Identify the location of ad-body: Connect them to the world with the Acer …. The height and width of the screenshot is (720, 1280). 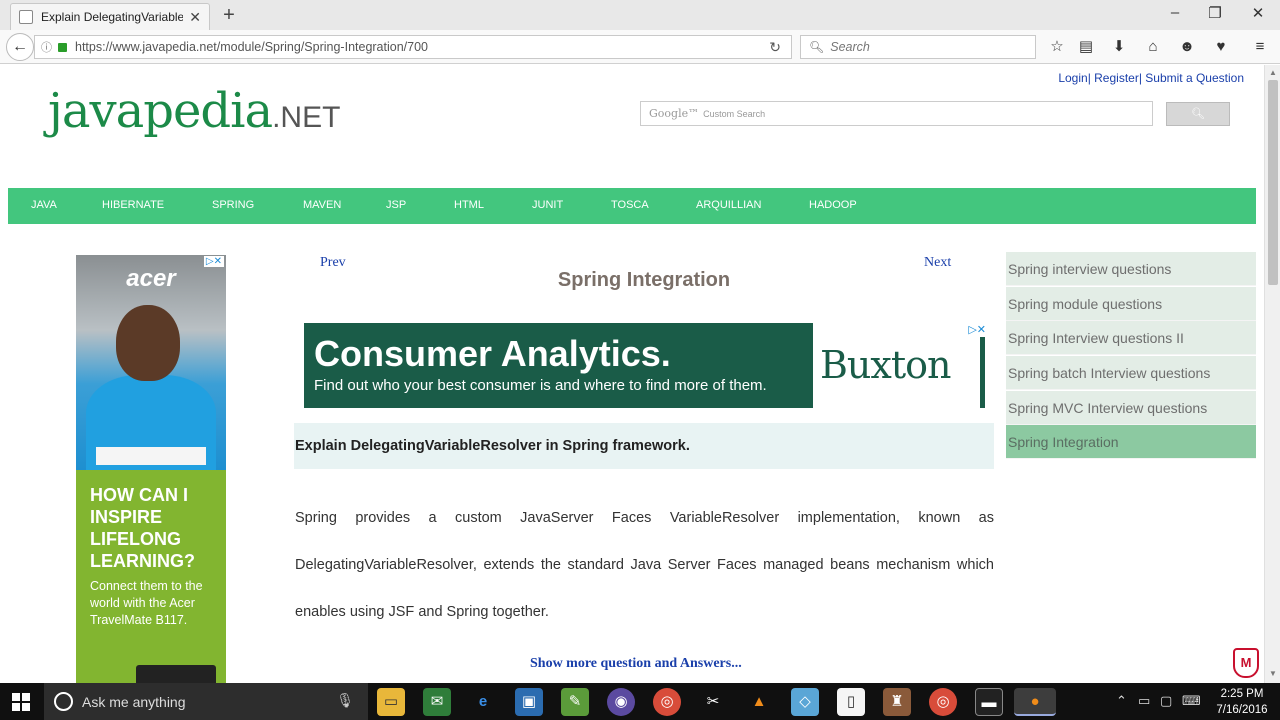
(146, 603).